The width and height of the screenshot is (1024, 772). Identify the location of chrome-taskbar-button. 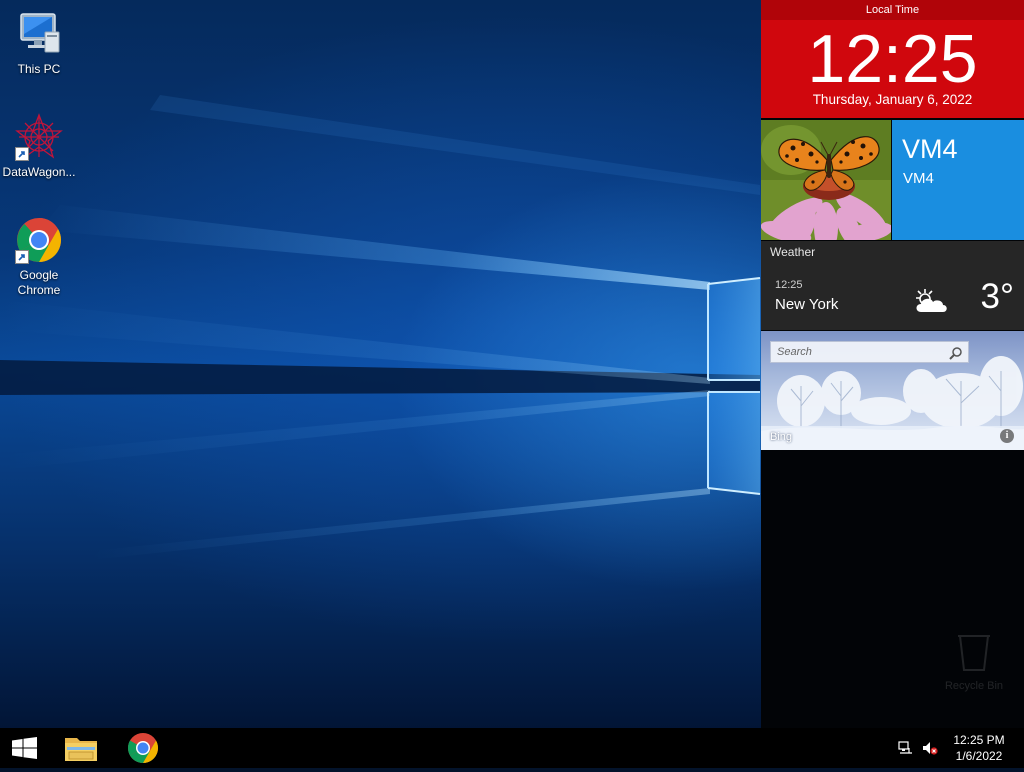
(143, 748).